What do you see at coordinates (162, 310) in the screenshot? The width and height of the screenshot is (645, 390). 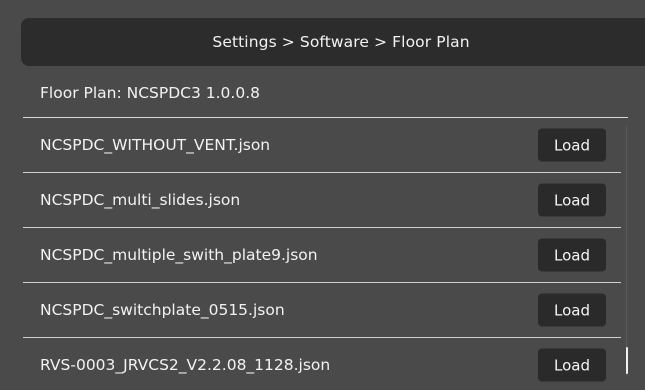 I see `file-name: NCSPDC_switchplate_0515.json` at bounding box center [162, 310].